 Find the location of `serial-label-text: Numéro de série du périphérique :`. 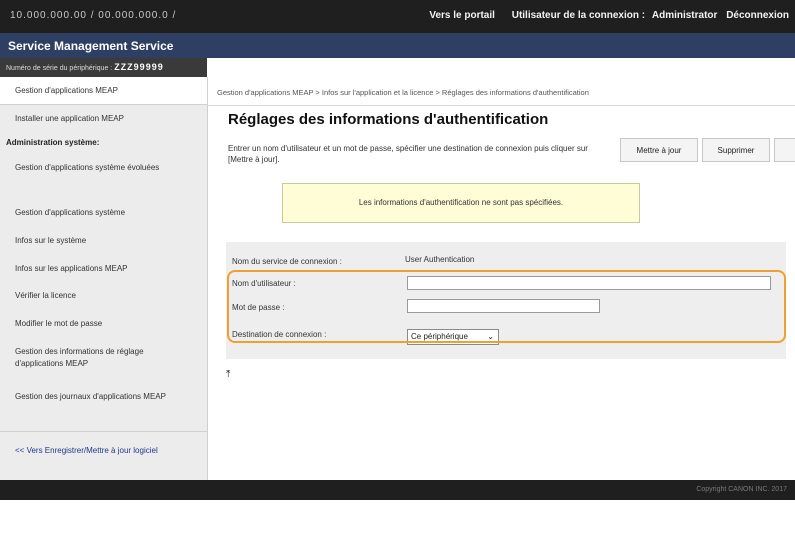

serial-label-text: Numéro de série du périphérique : is located at coordinates (59, 68).